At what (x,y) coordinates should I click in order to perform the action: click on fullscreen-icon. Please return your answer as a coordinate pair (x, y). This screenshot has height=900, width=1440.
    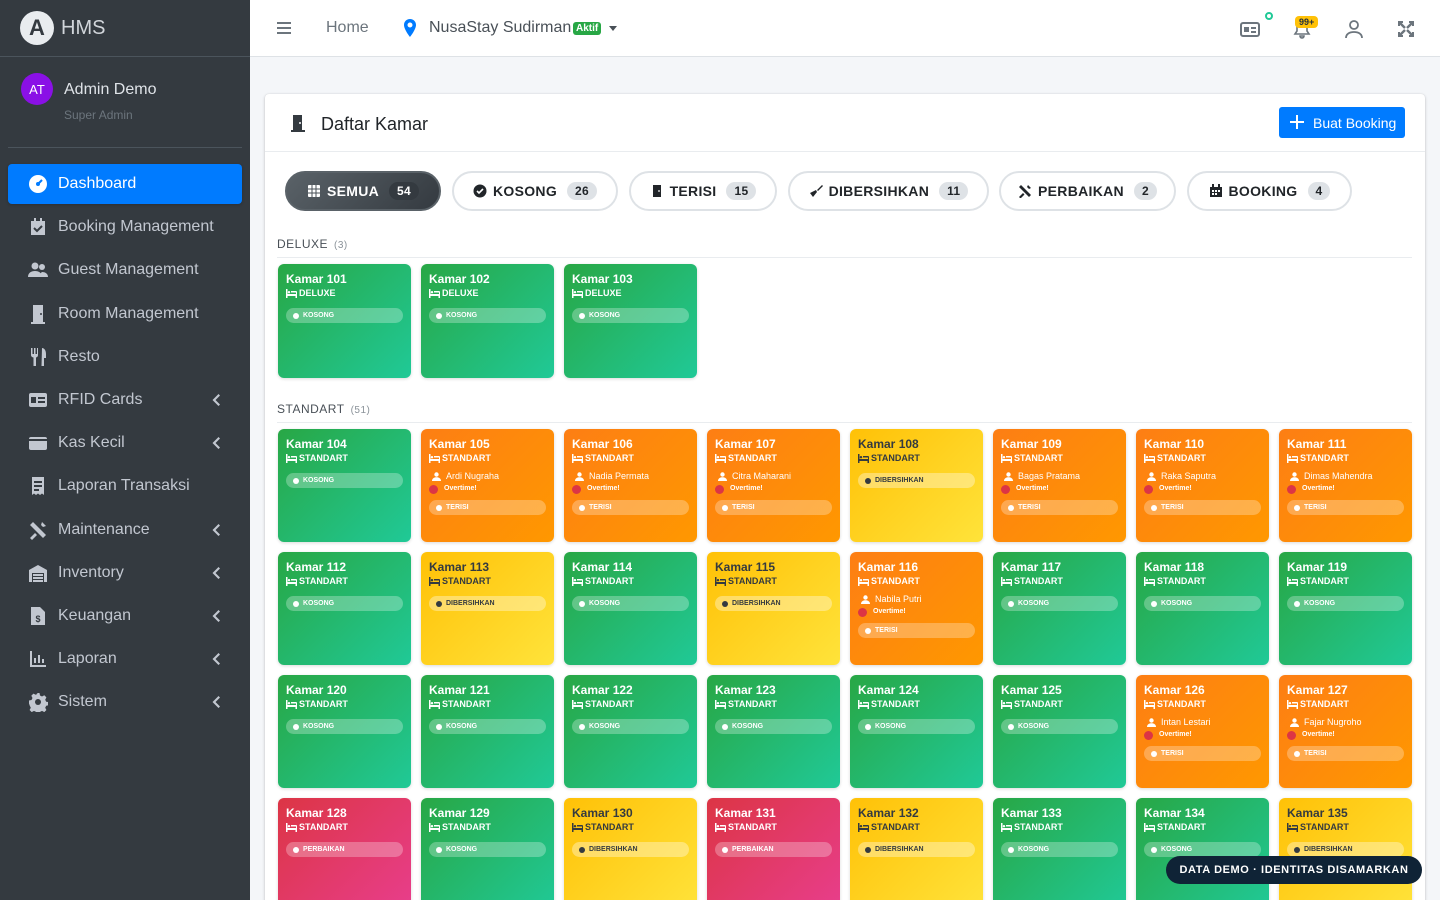
    Looking at the image, I should click on (1406, 29).